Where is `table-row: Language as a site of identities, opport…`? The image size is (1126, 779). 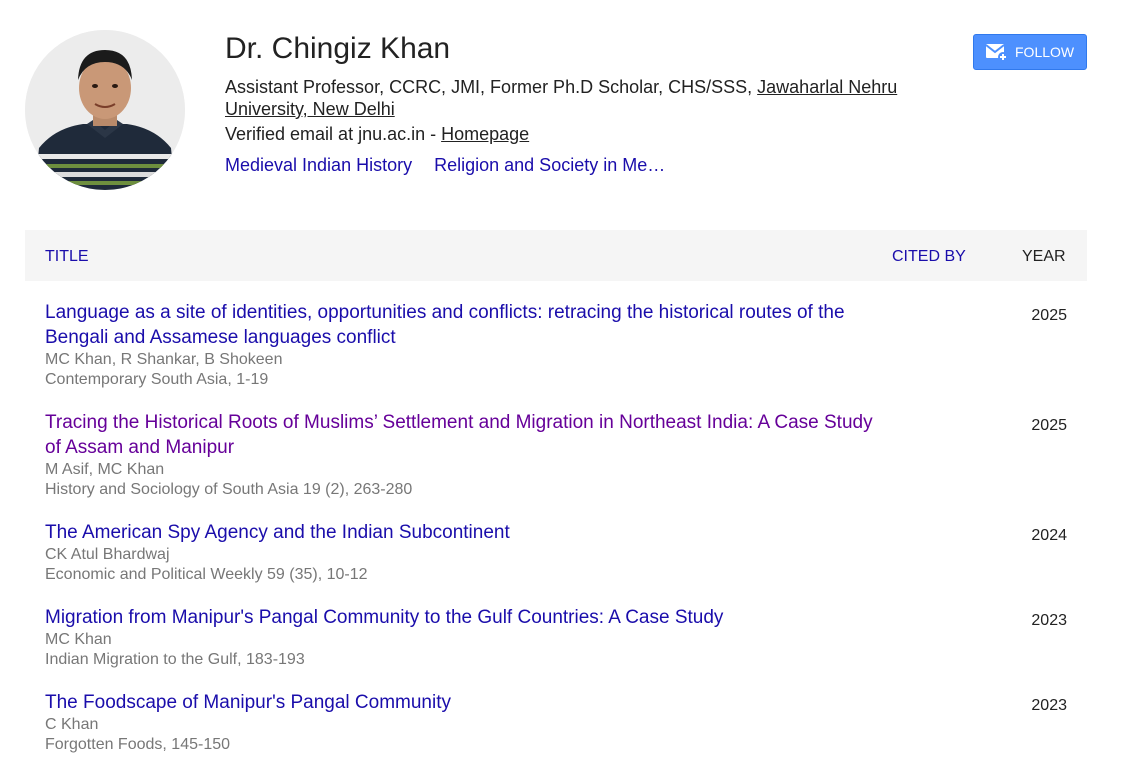 table-row: Language as a site of identities, opport… is located at coordinates (556, 355).